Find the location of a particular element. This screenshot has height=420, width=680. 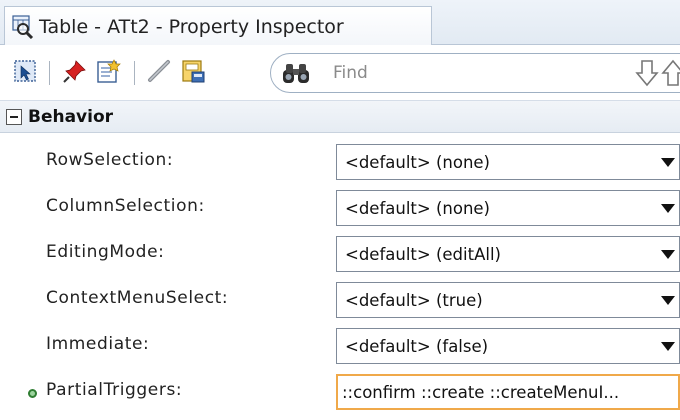

property-row-columnselection: ColumnSelection: <default> (none) is located at coordinates (340, 209).